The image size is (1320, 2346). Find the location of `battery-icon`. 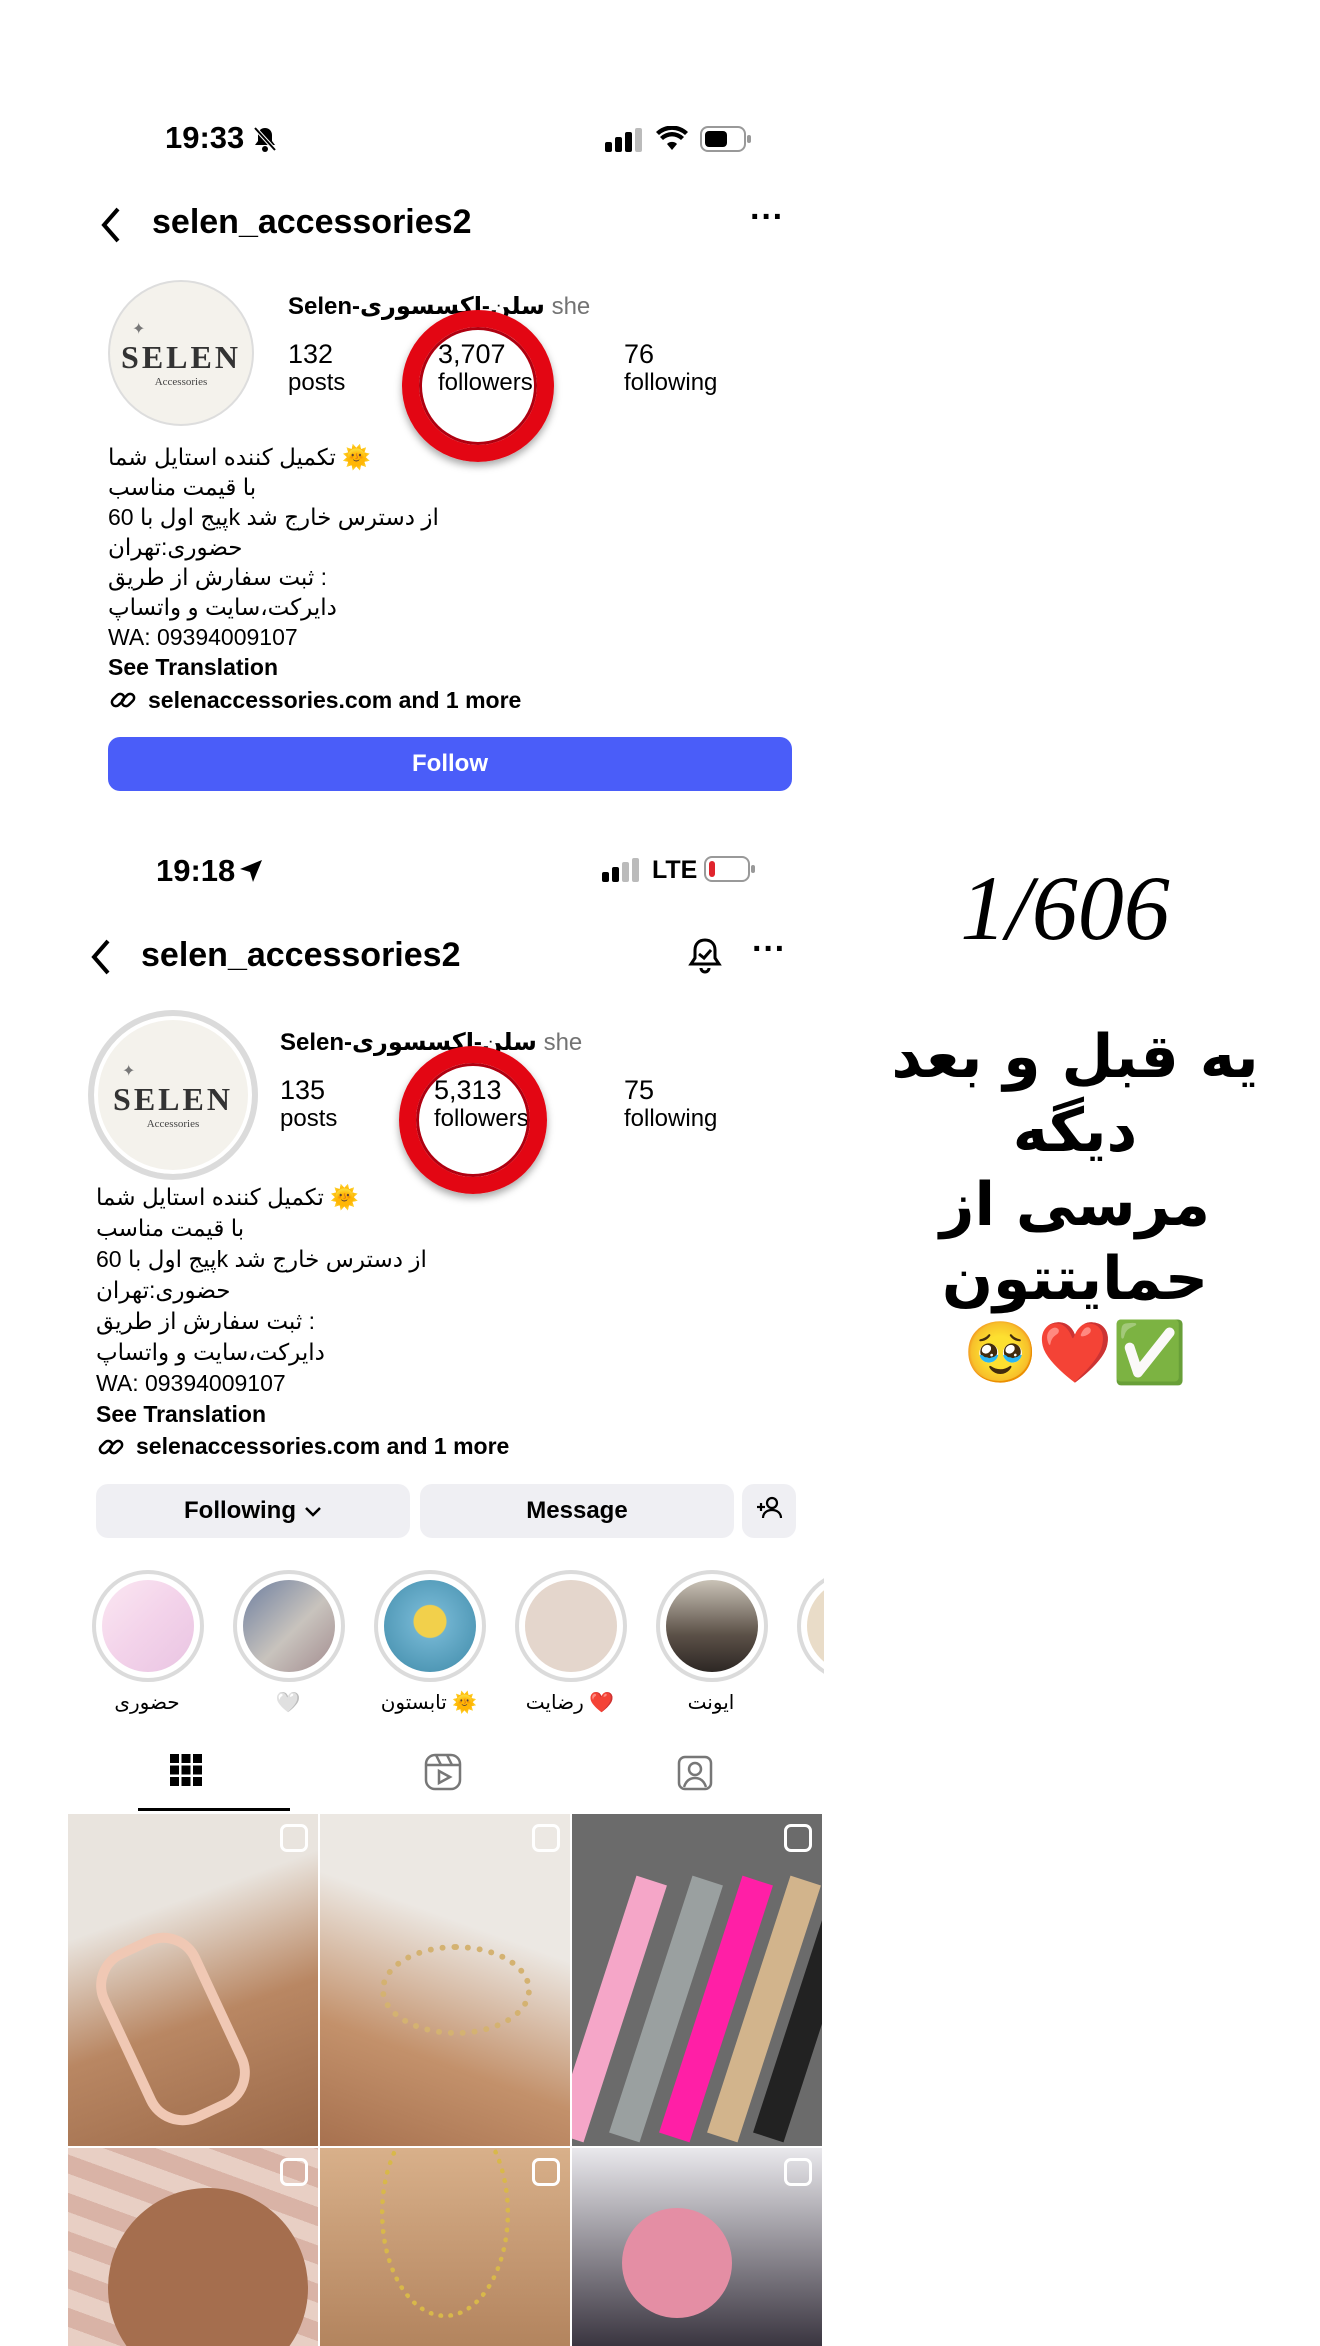

battery-icon is located at coordinates (726, 141).